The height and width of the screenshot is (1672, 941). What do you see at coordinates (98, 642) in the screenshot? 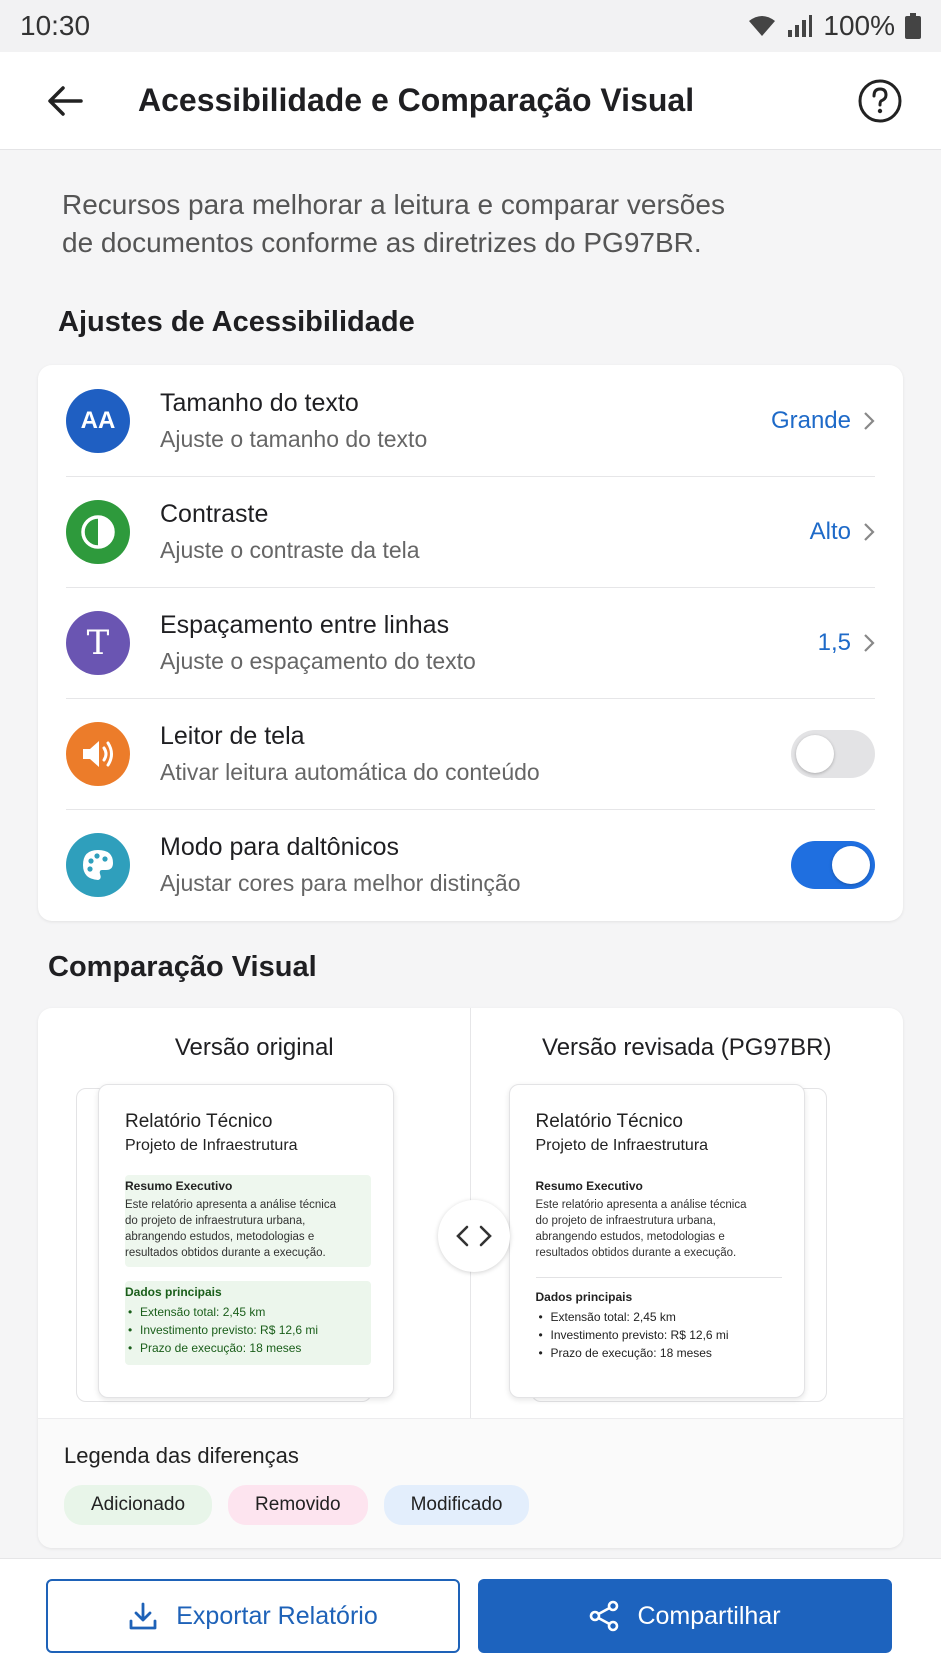
I see `line-spacing-icon: T` at bounding box center [98, 642].